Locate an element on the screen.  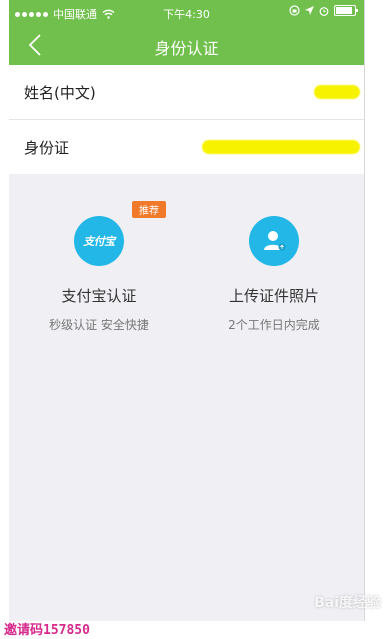
upload-subtitle: 2个工作日内完成 is located at coordinates (274, 325).